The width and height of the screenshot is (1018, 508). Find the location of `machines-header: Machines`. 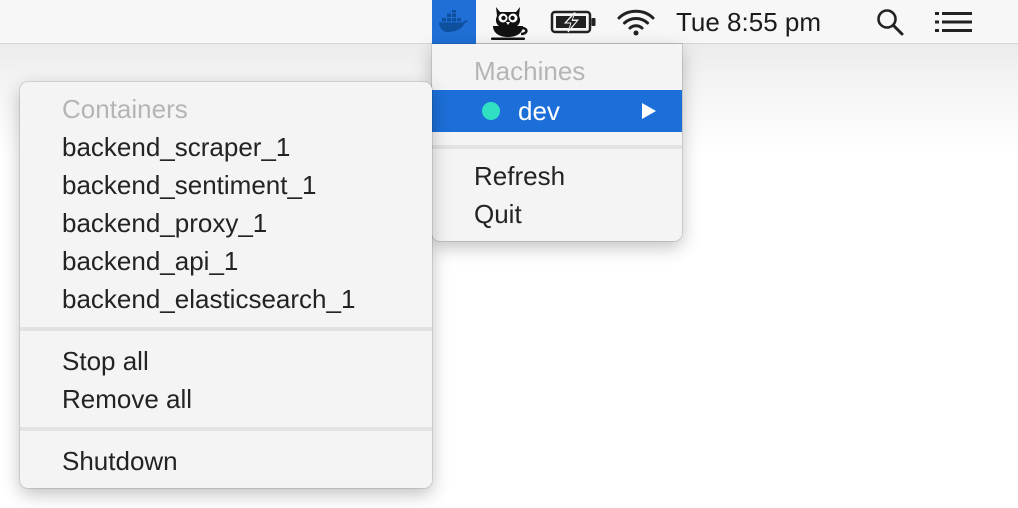

machines-header: Machines is located at coordinates (530, 71).